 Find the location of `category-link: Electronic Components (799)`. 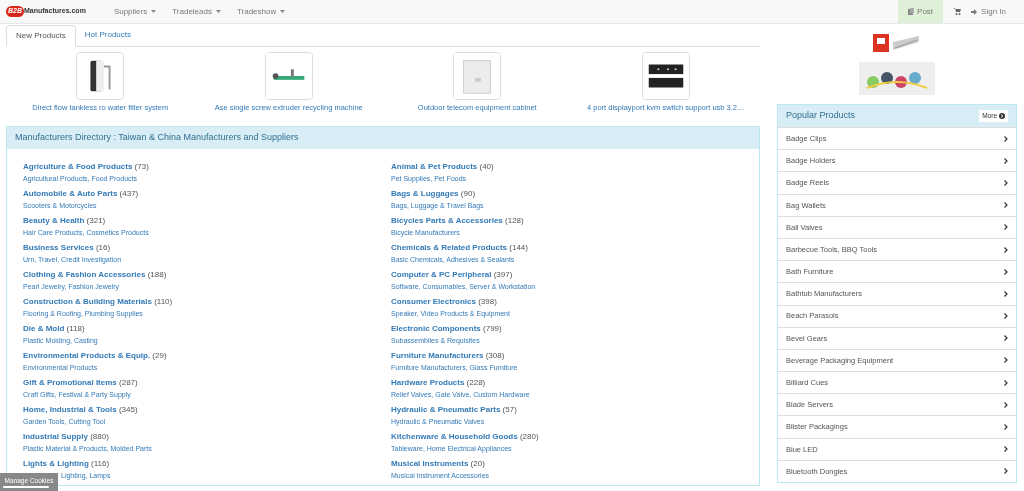

category-link: Electronic Components (799) is located at coordinates (446, 329).